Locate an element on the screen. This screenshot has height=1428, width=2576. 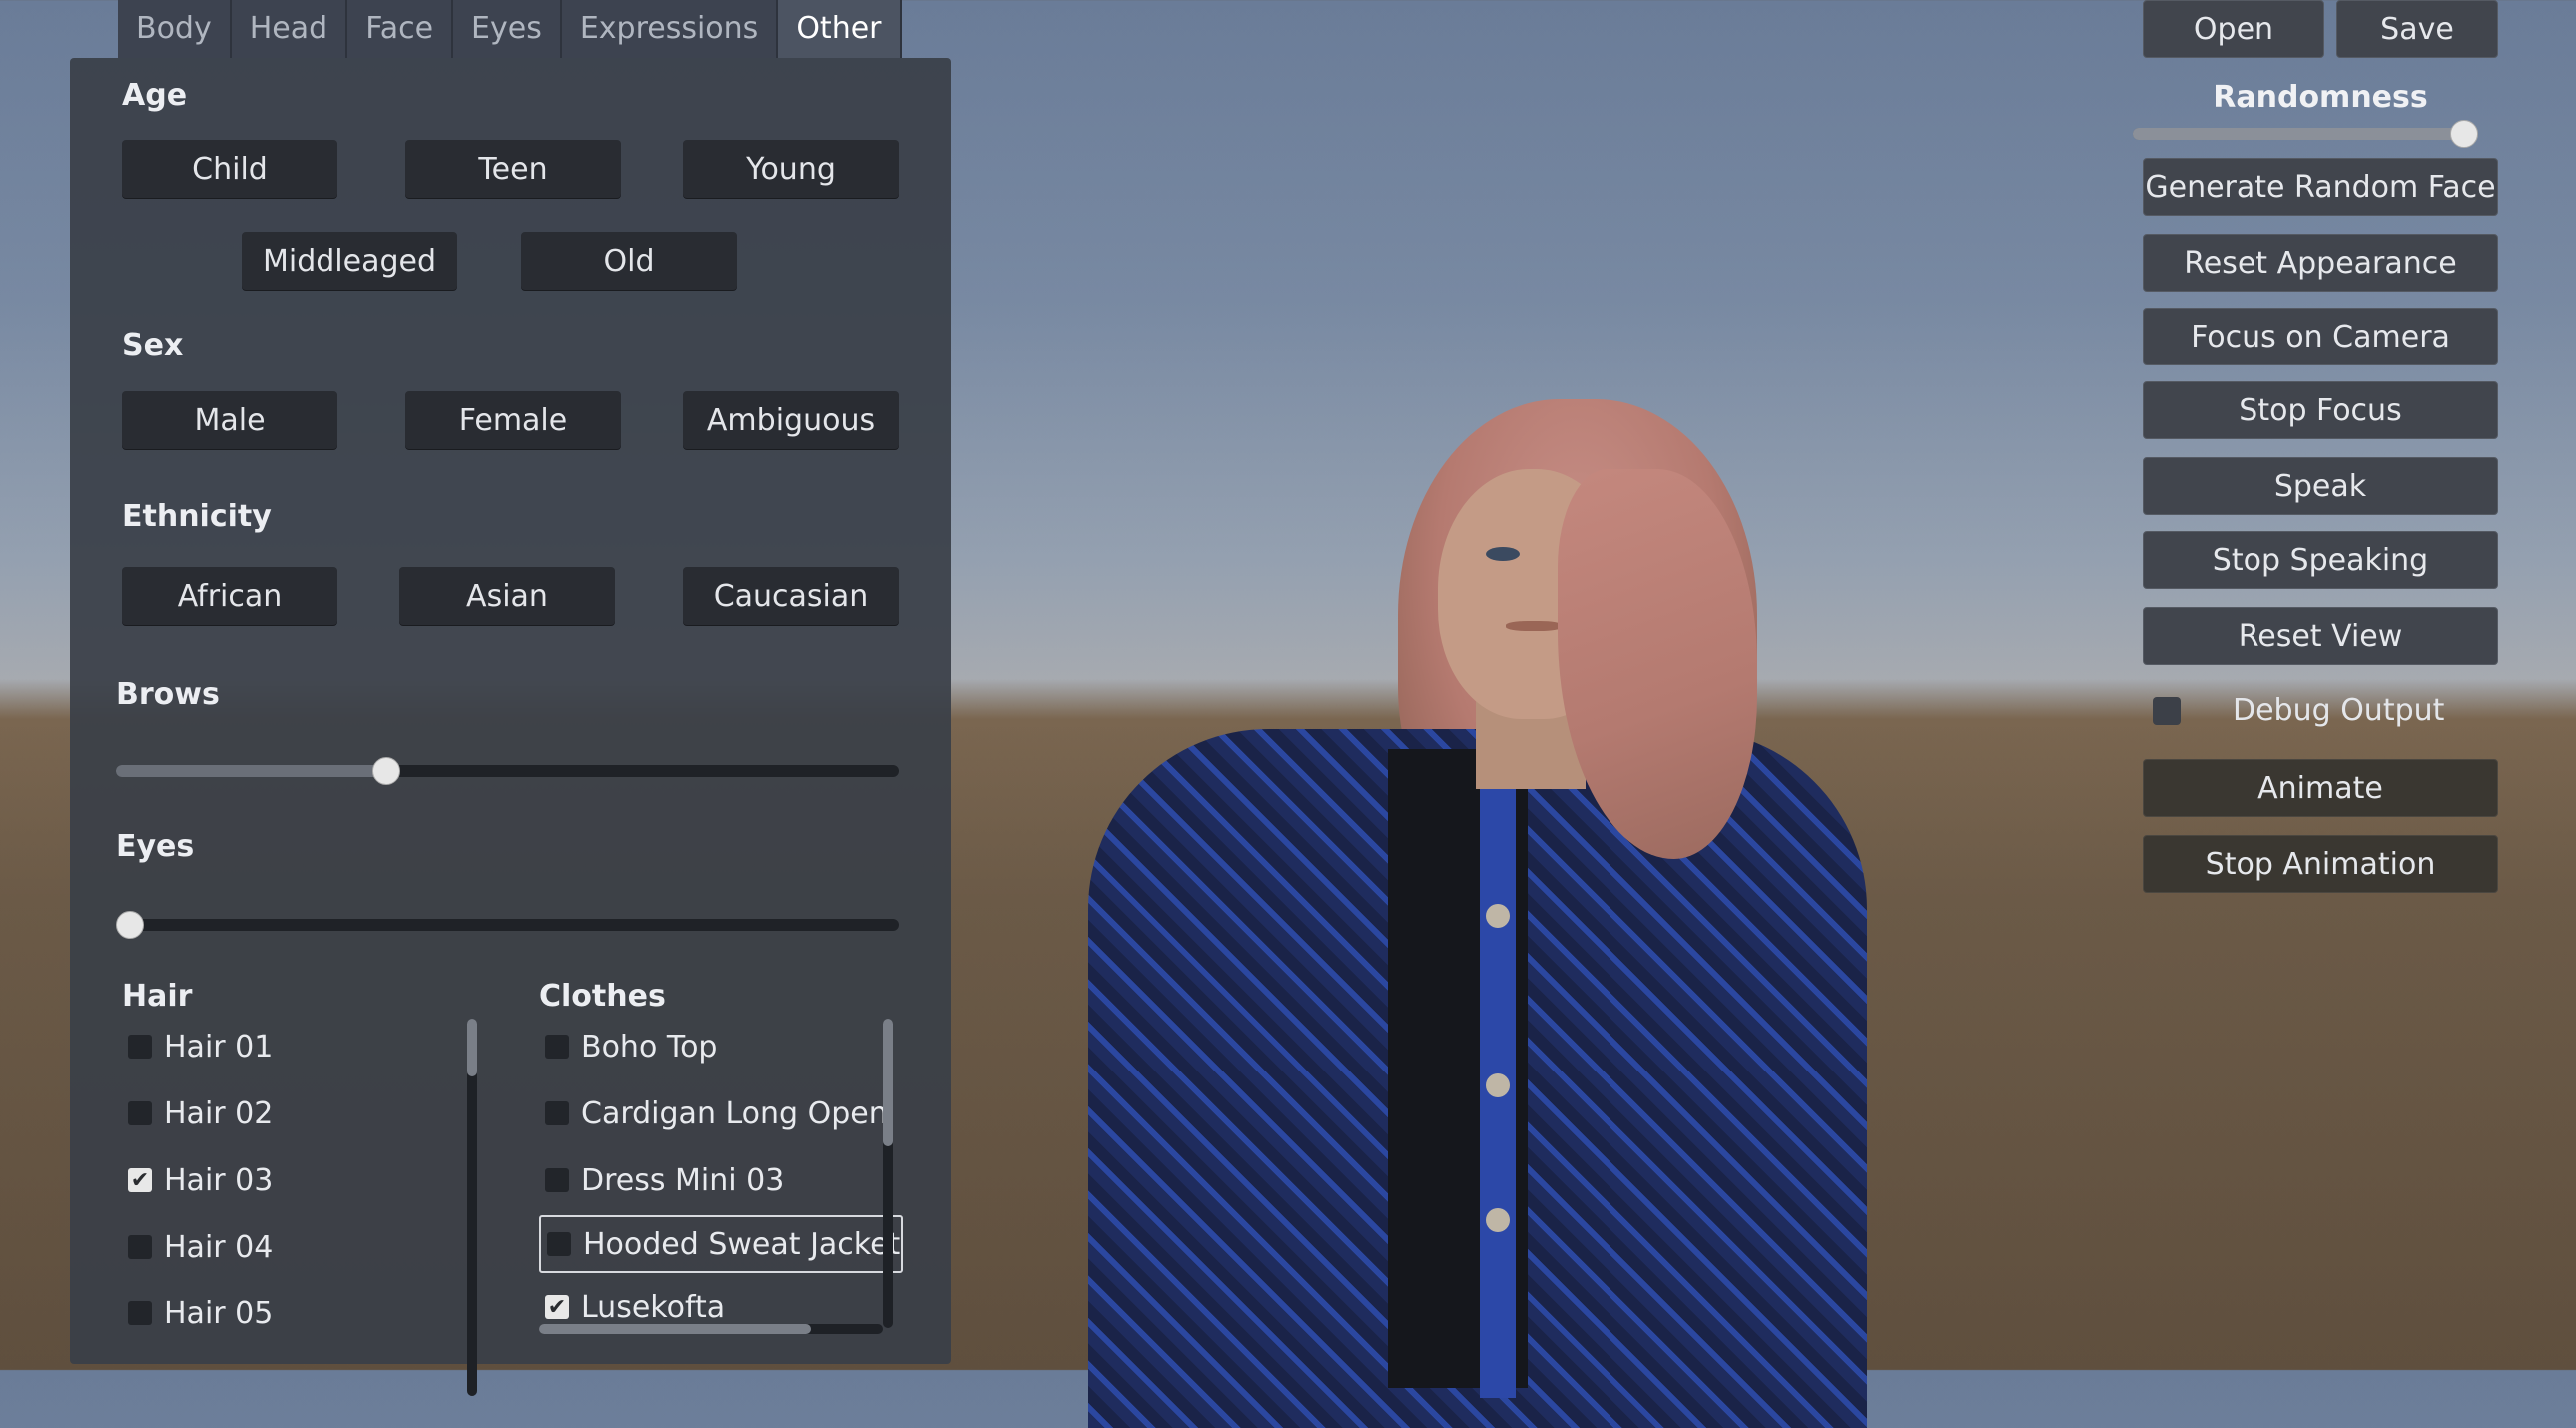
tab-eyes: Eyes is located at coordinates (507, 29).